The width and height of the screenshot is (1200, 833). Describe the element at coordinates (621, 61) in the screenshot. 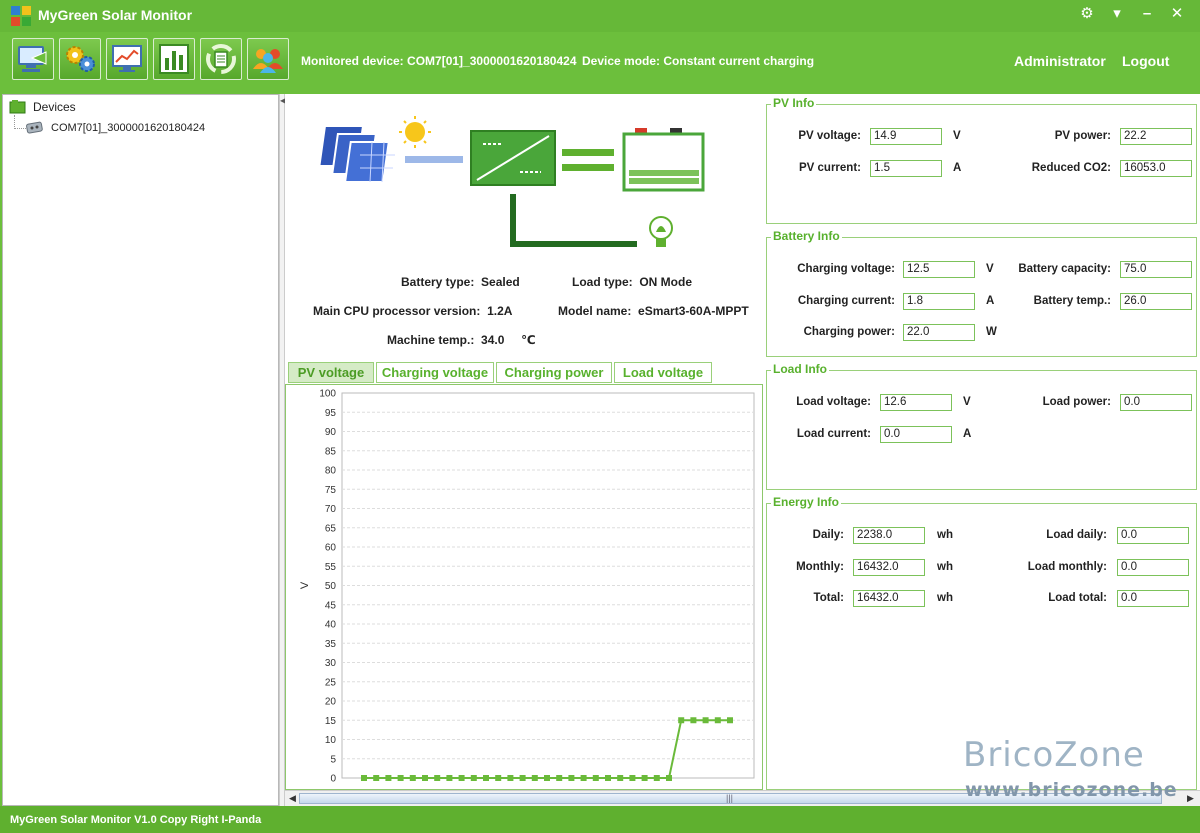

I see `device-mode-label: Device mode:` at that location.